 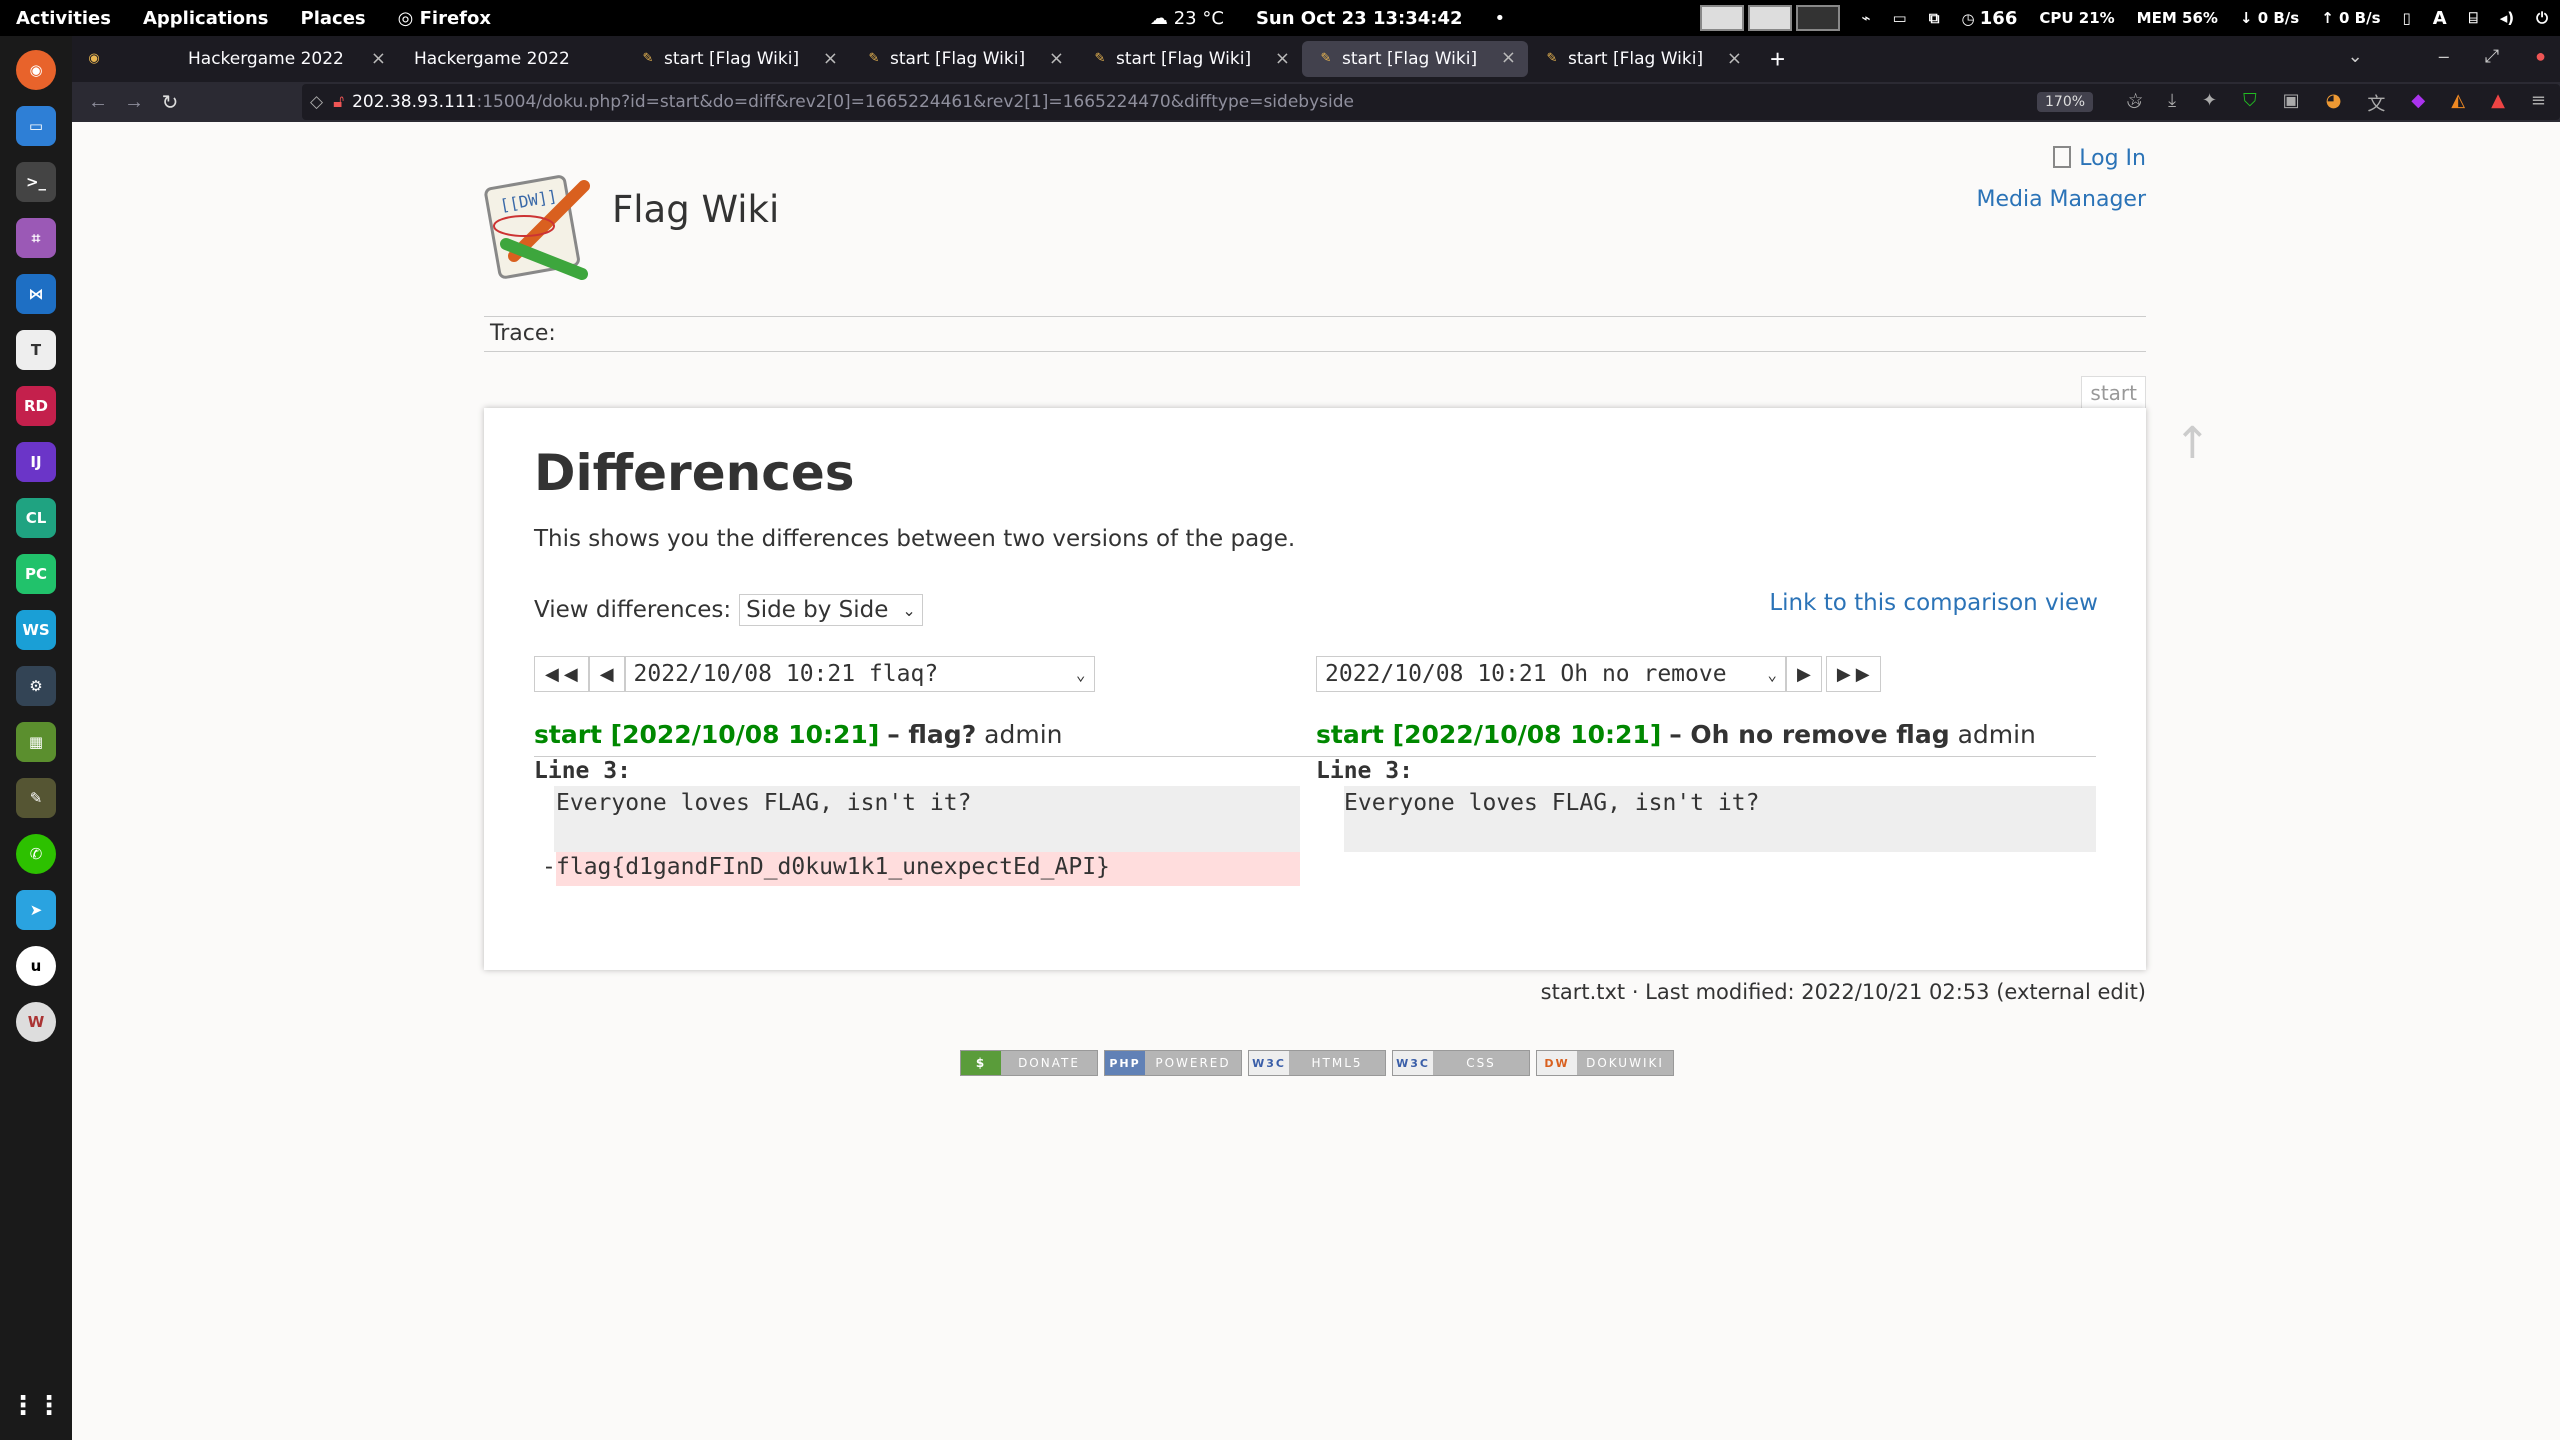 What do you see at coordinates (2134, 103) in the screenshot?
I see `pocket-icon: ◡` at bounding box center [2134, 103].